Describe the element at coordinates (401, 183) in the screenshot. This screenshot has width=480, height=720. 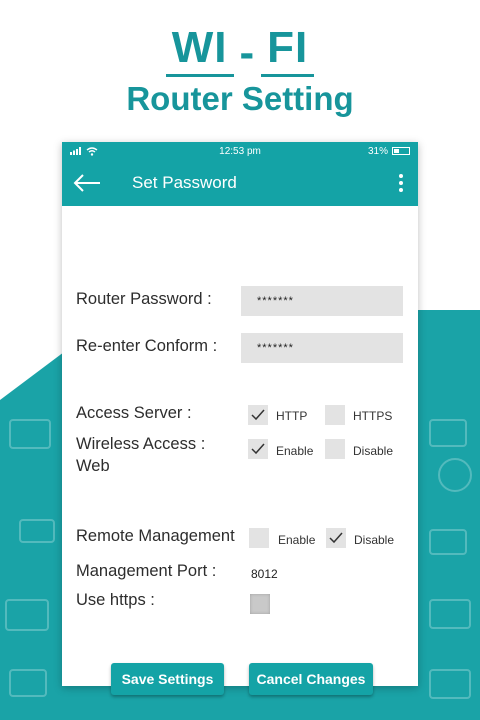
I see `more-vertical-icon` at that location.